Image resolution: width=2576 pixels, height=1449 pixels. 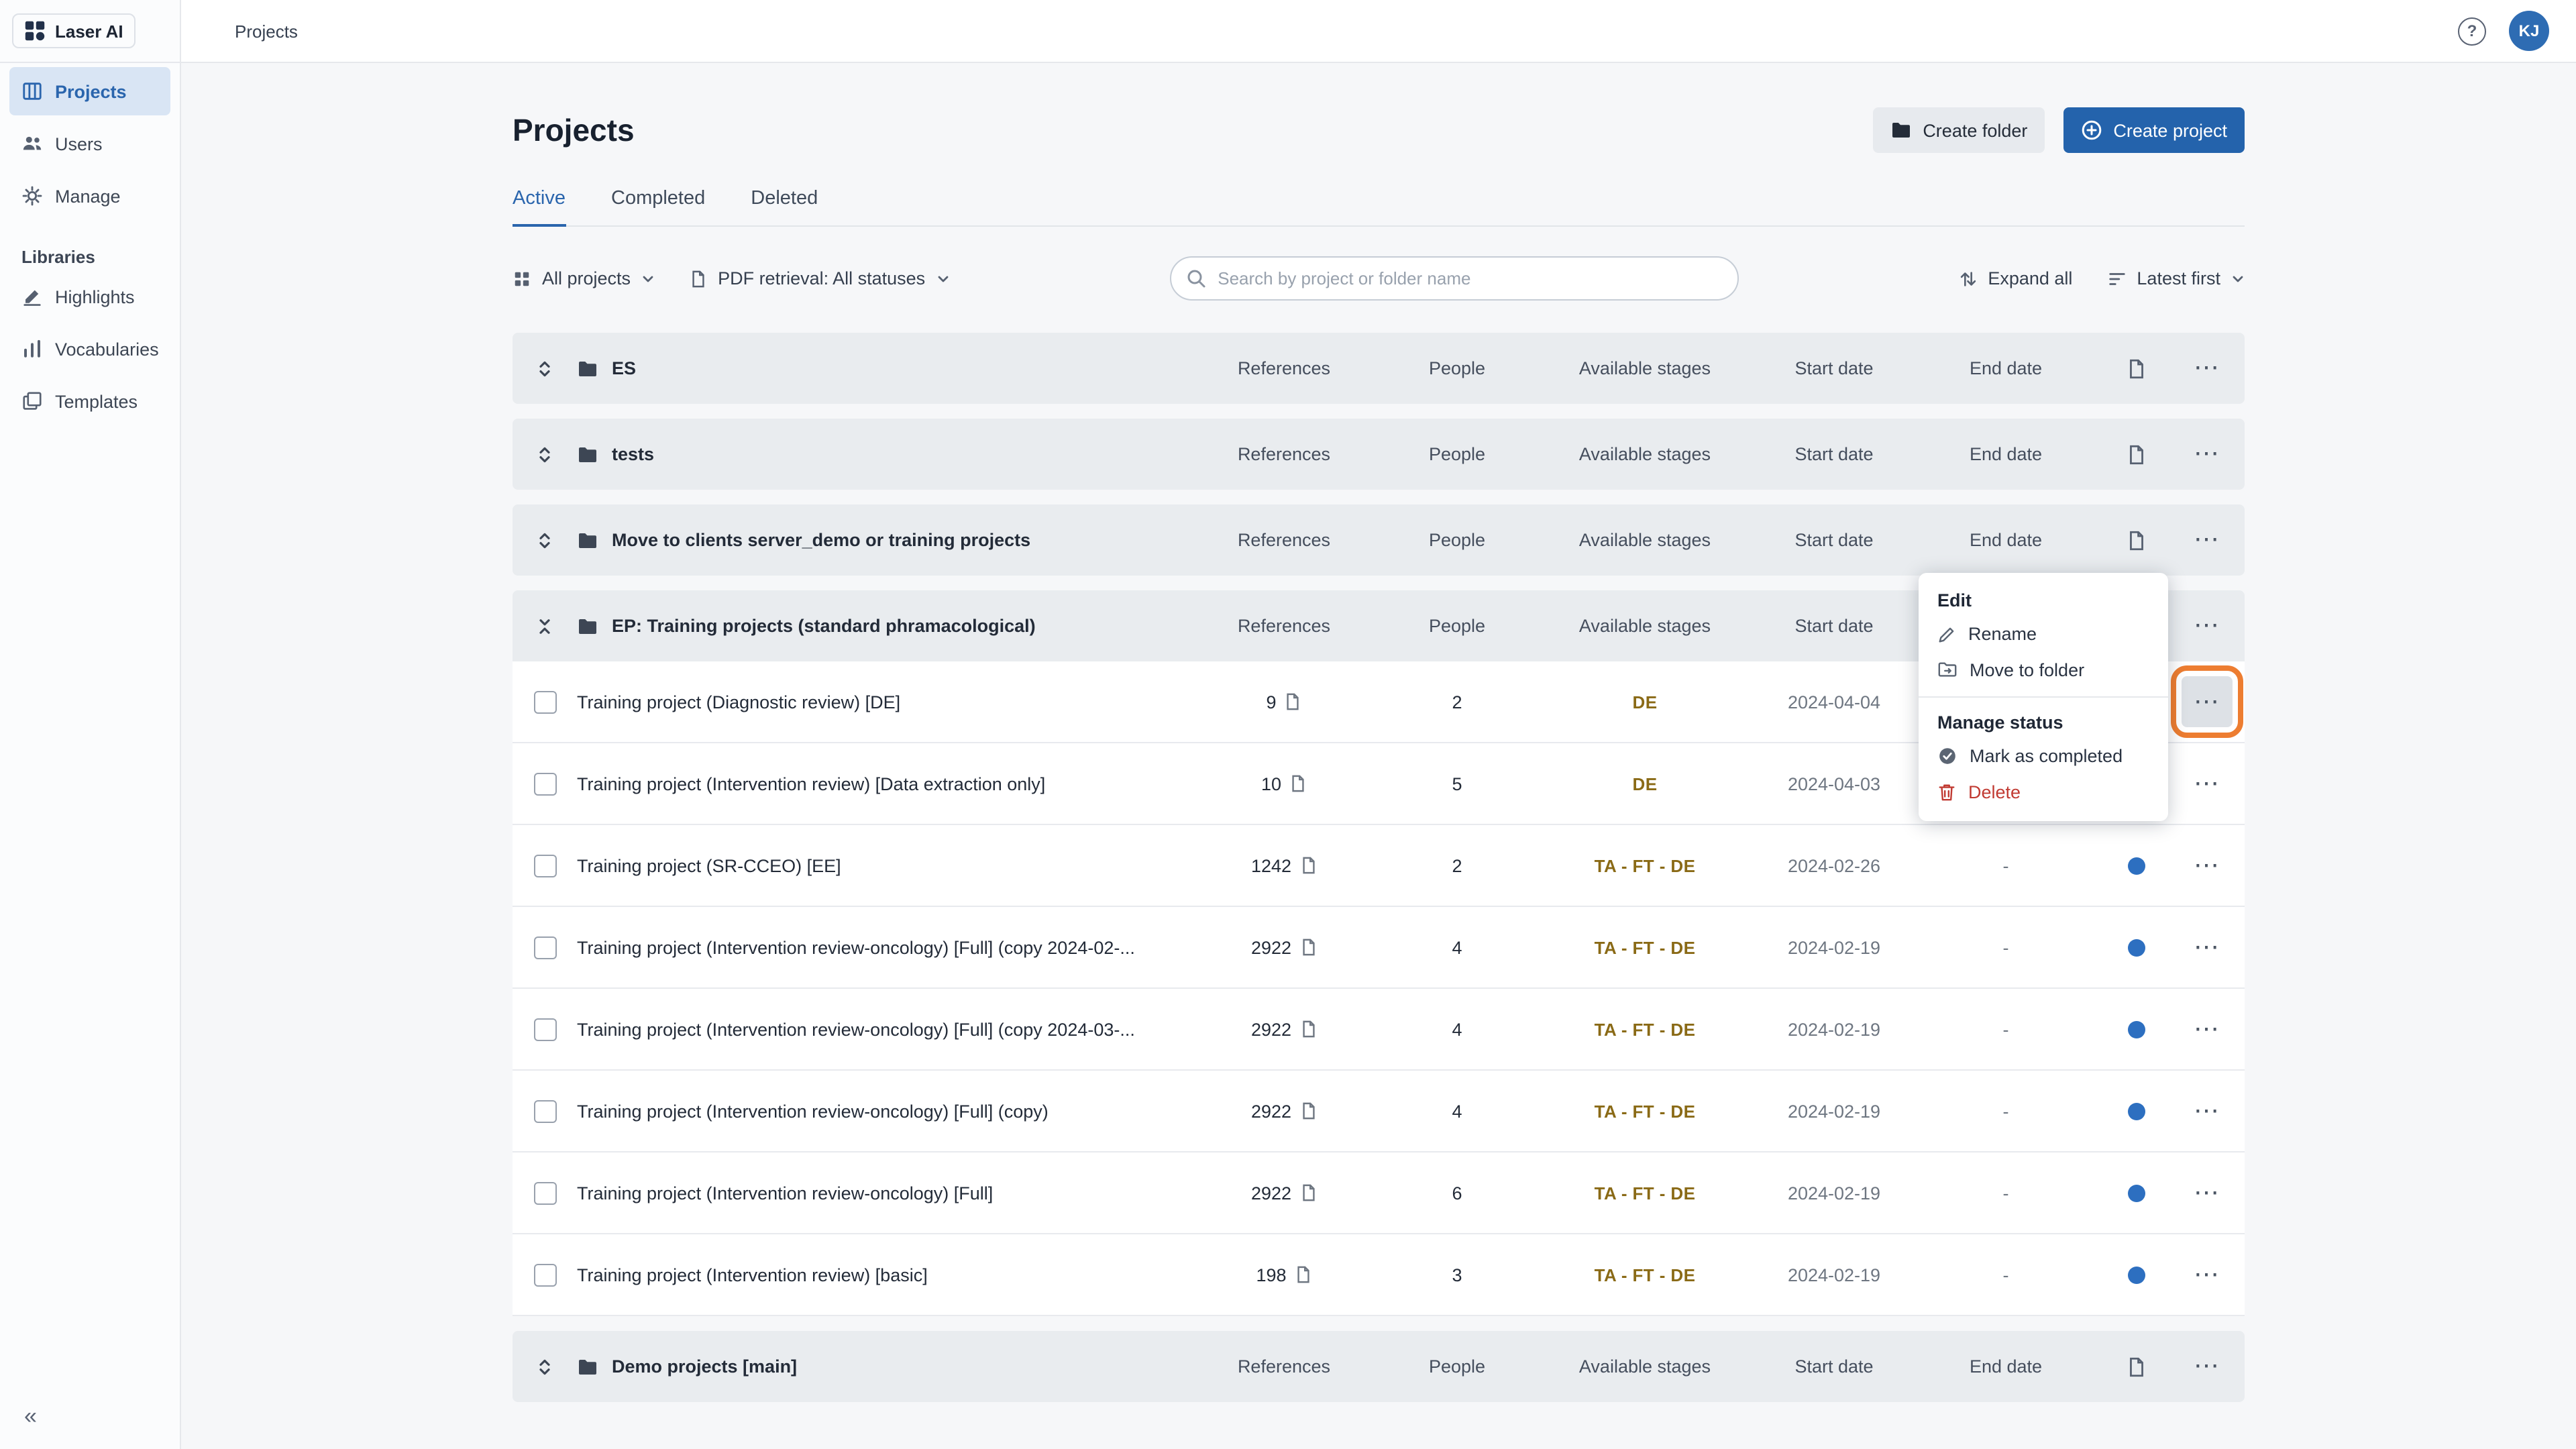 I want to click on sidebar-item-label: Highlights, so click(x=95, y=296).